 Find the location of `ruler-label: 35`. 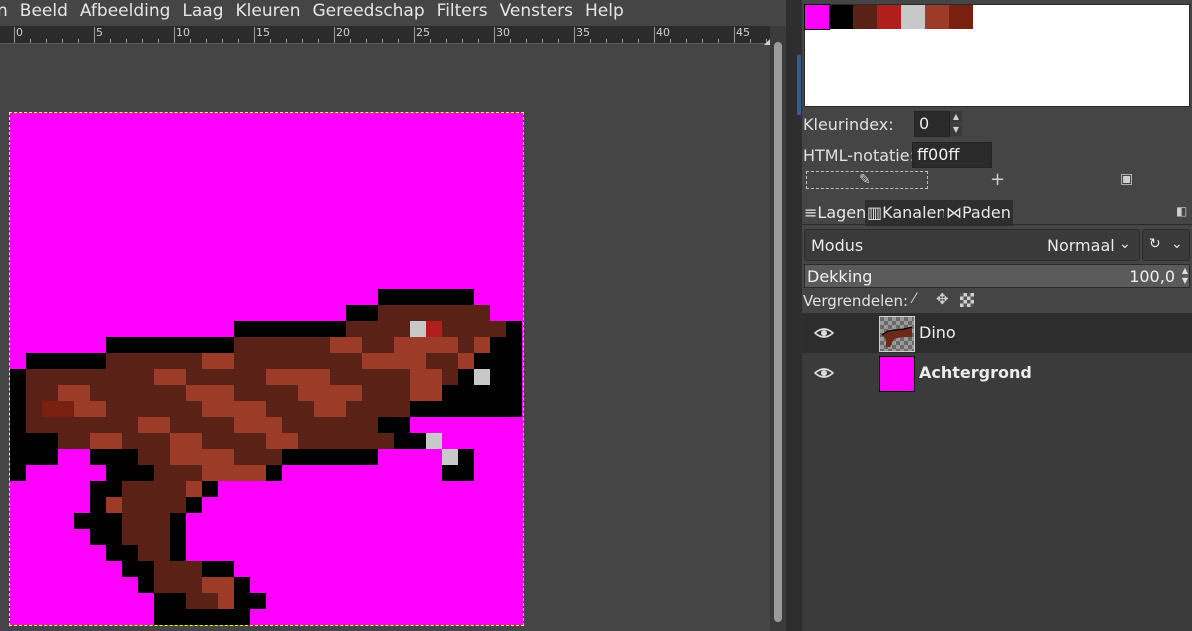

ruler-label: 35 is located at coordinates (583, 32).